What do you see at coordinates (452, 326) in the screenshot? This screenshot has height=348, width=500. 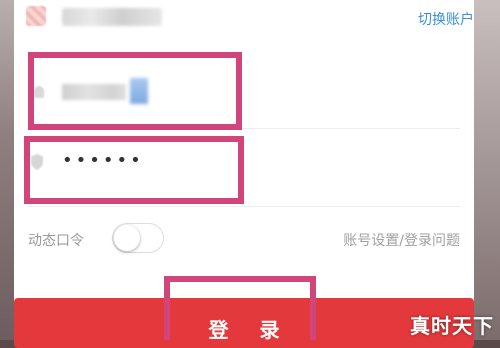 I see `watermark: 真时天下` at bounding box center [452, 326].